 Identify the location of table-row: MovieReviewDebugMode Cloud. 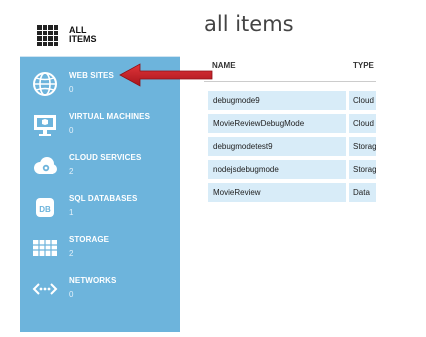
(290, 123).